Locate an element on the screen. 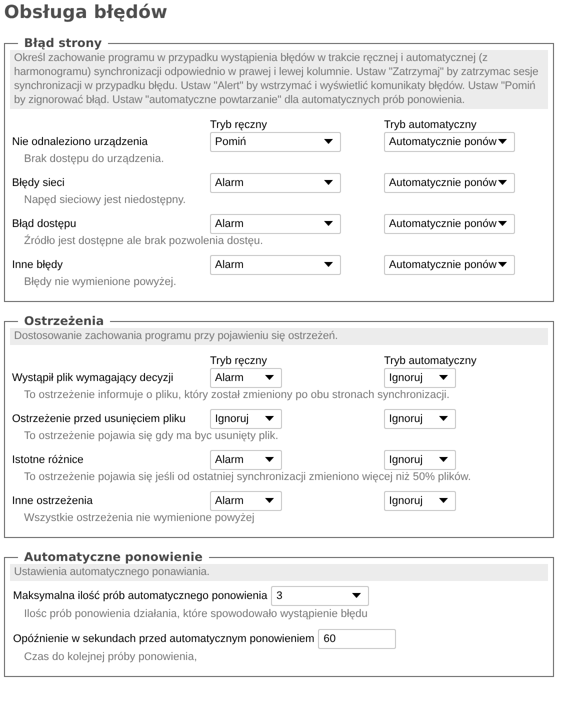 The image size is (570, 724). page-title: Obsługa błędów is located at coordinates (86, 12).